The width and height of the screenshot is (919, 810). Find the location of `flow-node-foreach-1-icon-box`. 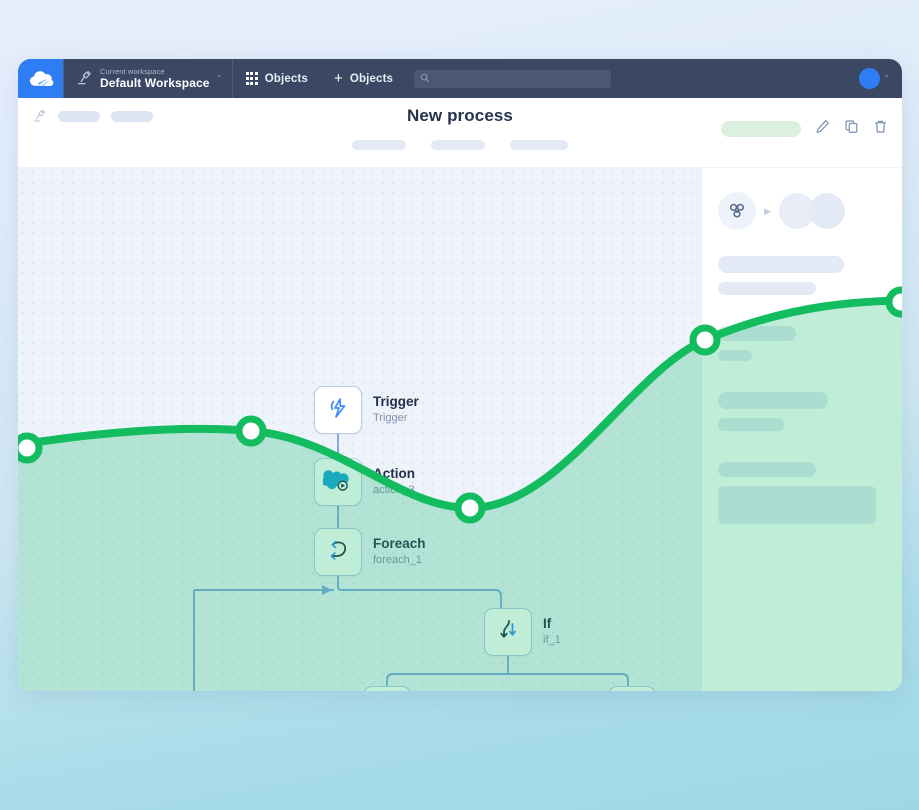

flow-node-foreach-1-icon-box is located at coordinates (338, 552).